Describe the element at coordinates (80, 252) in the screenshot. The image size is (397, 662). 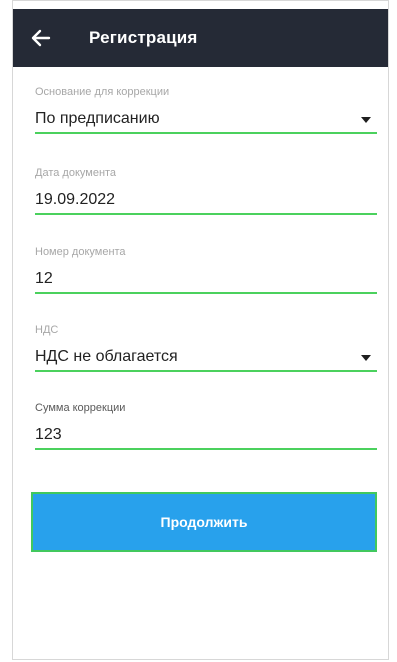
I see `document-number-label: Номер документа` at that location.